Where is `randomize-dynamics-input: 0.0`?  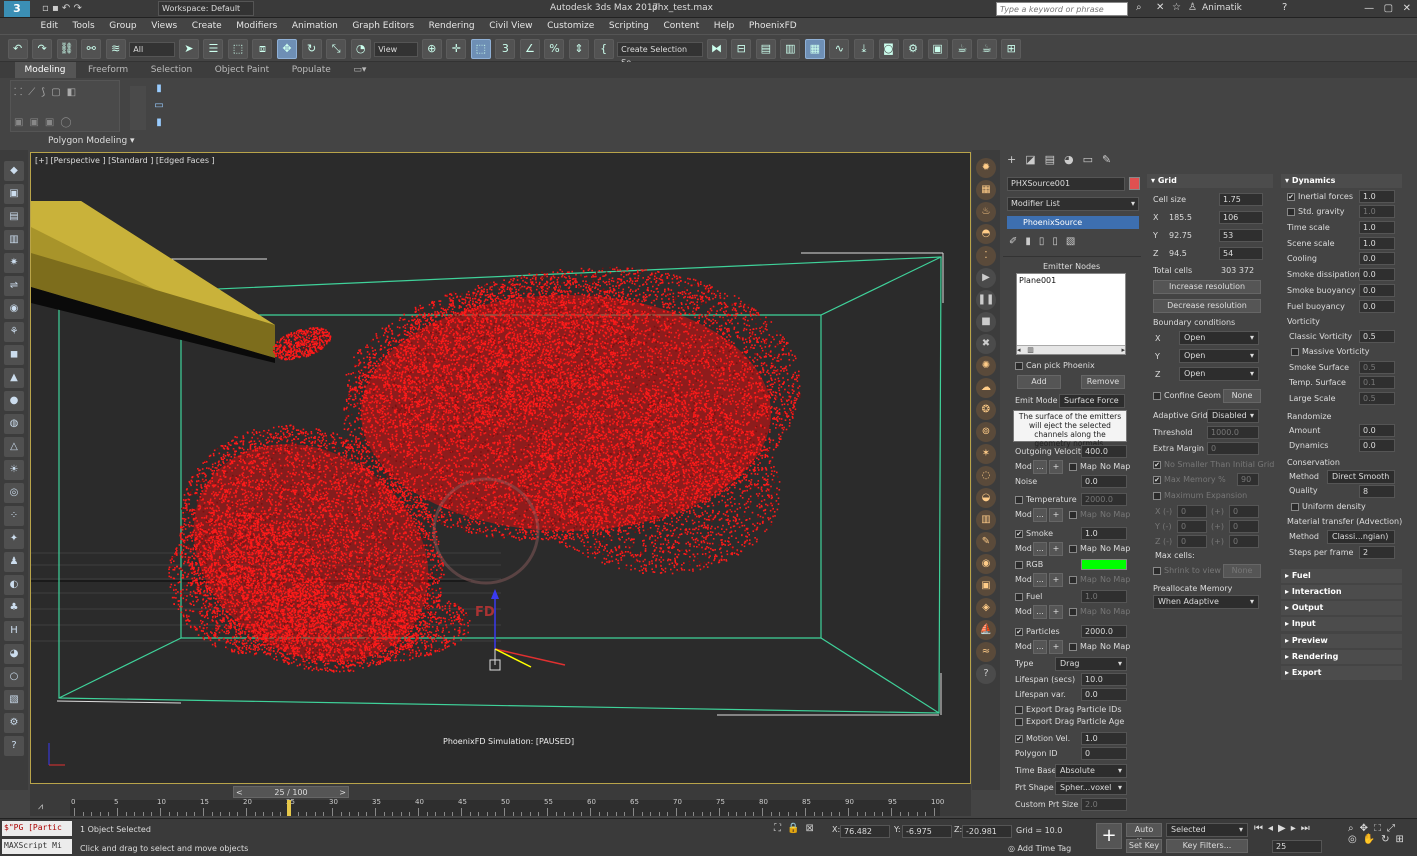
randomize-dynamics-input: 0.0 is located at coordinates (1377, 445).